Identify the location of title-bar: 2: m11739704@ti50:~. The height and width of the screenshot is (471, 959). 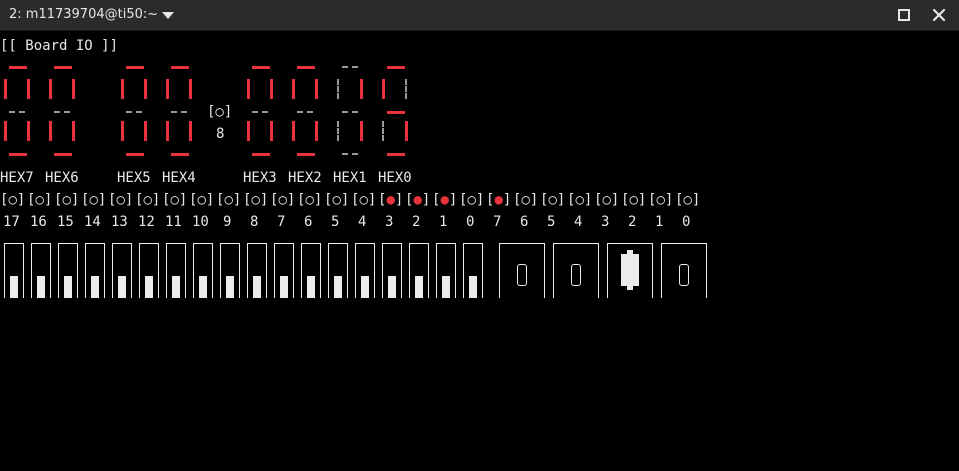
(479, 15).